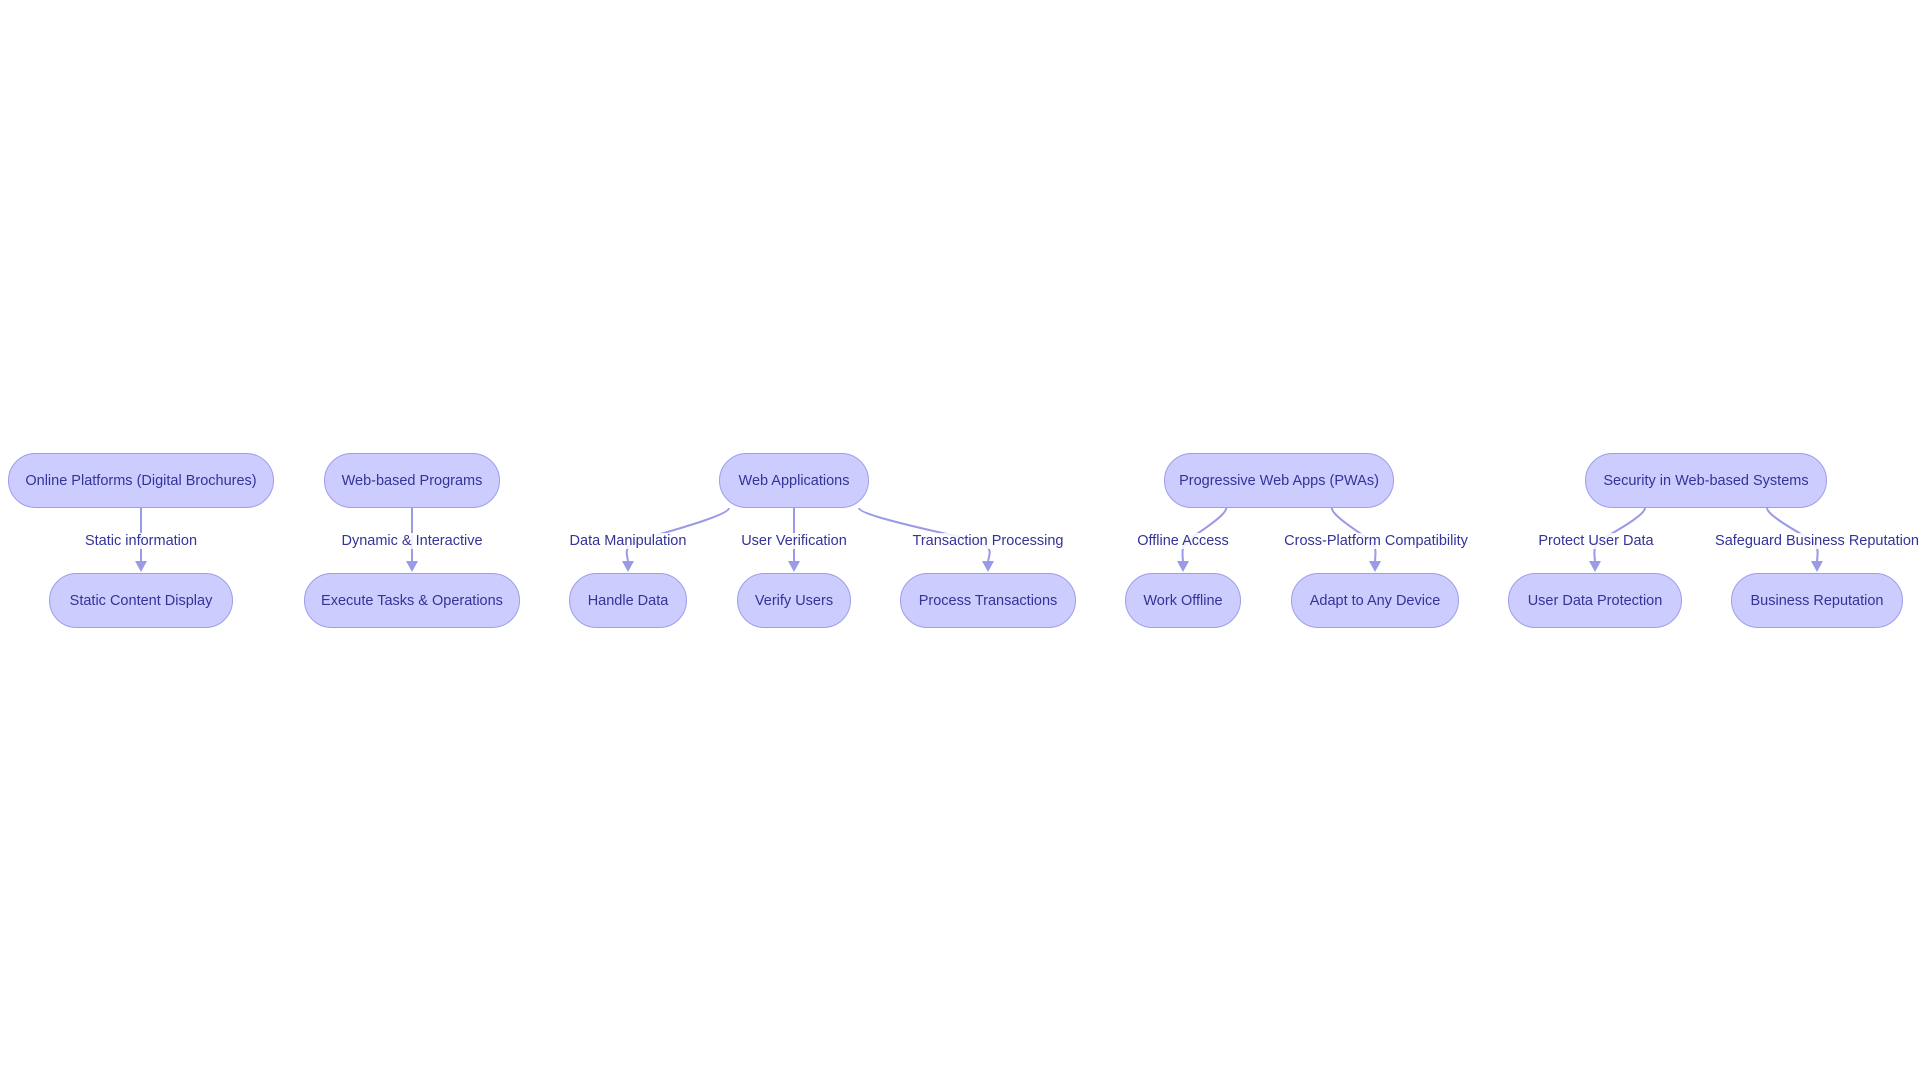 This screenshot has height=1080, width=1920. I want to click on edge-label-user-verification: User Verification, so click(794, 541).